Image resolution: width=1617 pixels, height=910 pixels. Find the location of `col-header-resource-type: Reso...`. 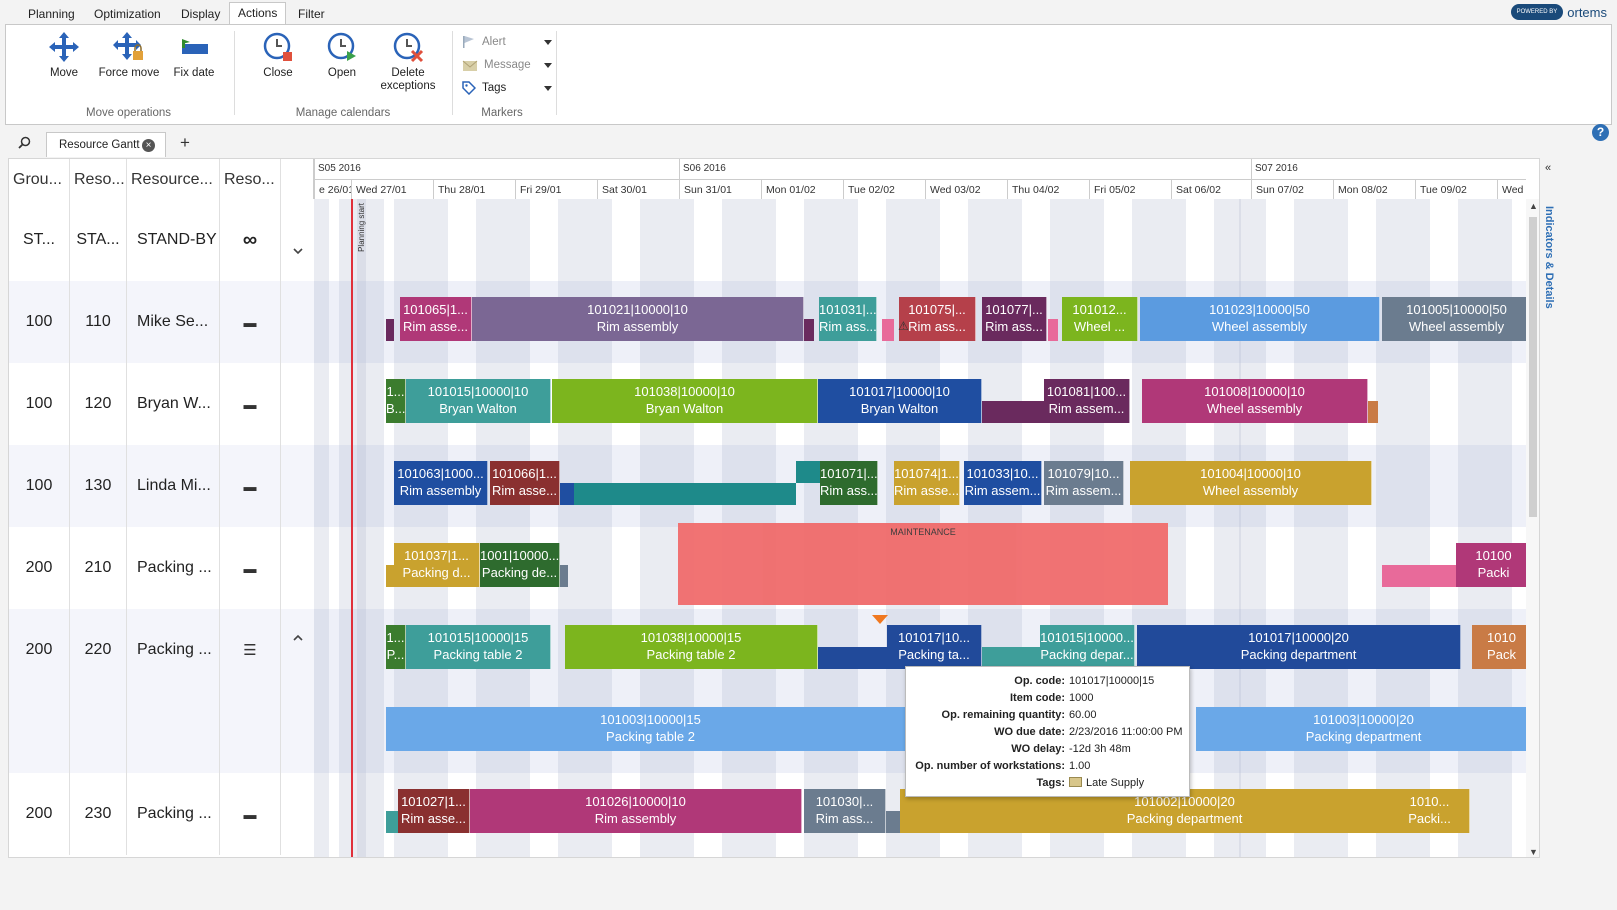

col-header-resource-type: Reso... is located at coordinates (250, 179).